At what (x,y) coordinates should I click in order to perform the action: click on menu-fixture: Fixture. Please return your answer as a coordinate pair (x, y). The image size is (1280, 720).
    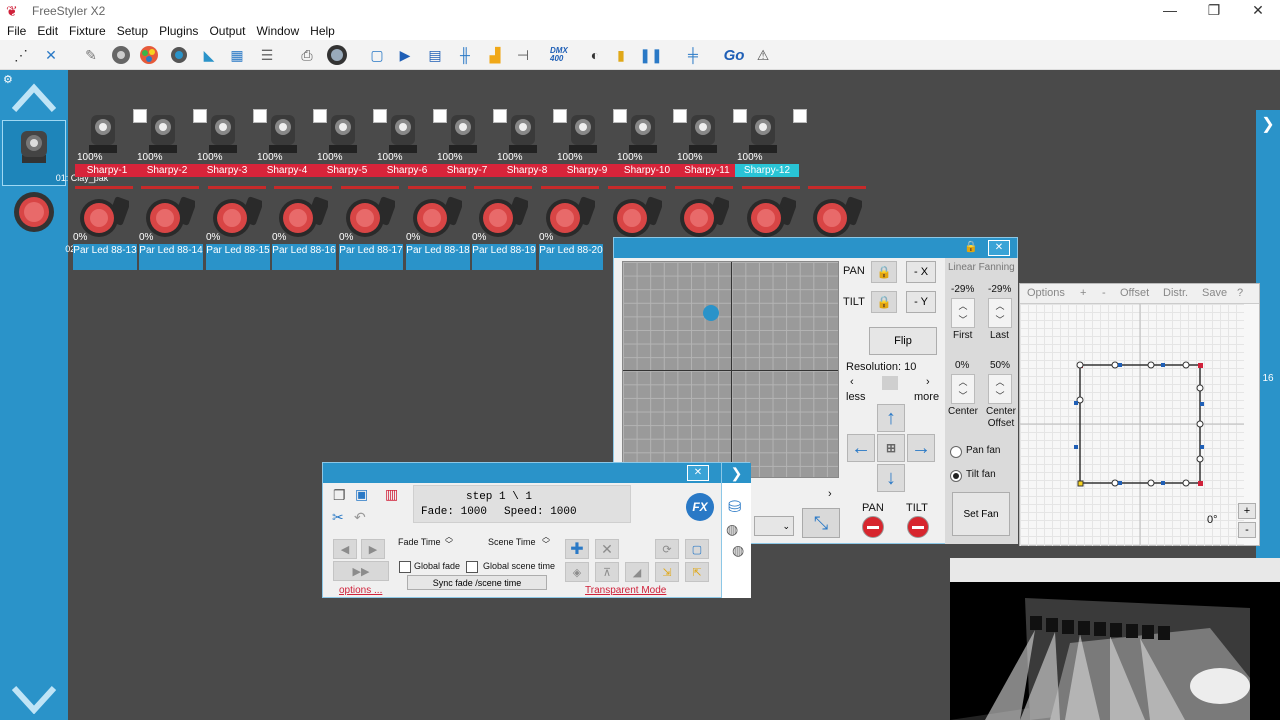
    Looking at the image, I should click on (87, 31).